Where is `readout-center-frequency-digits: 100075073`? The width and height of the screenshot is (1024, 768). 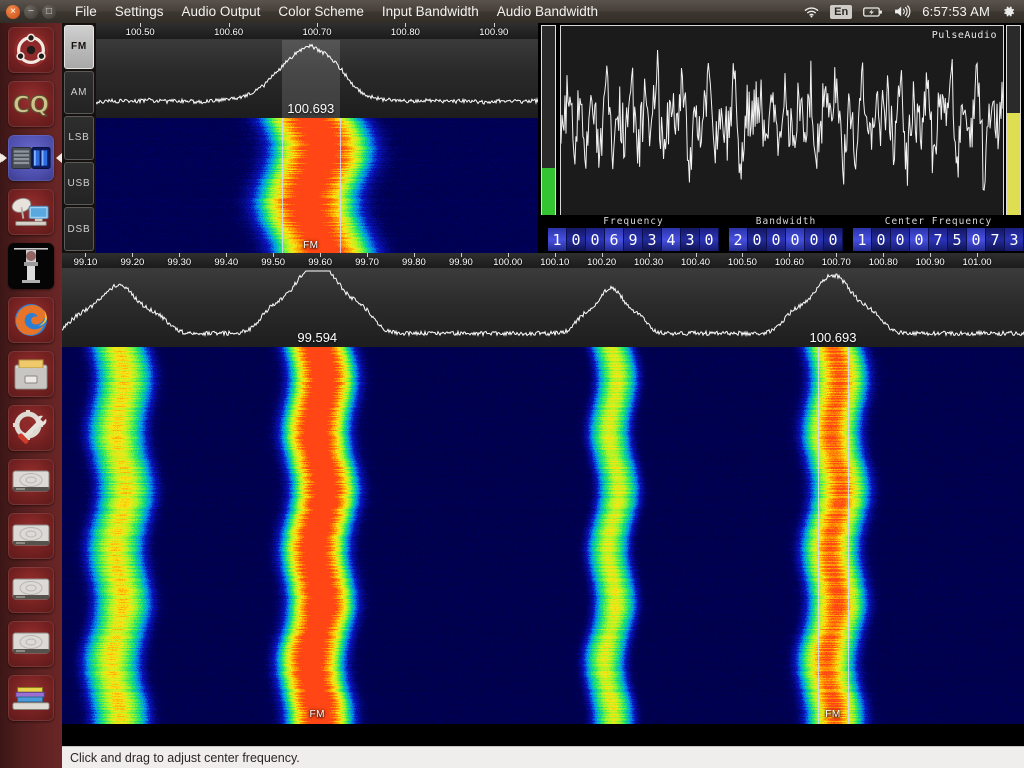
readout-center-frequency-digits: 100075073 is located at coordinates (938, 239).